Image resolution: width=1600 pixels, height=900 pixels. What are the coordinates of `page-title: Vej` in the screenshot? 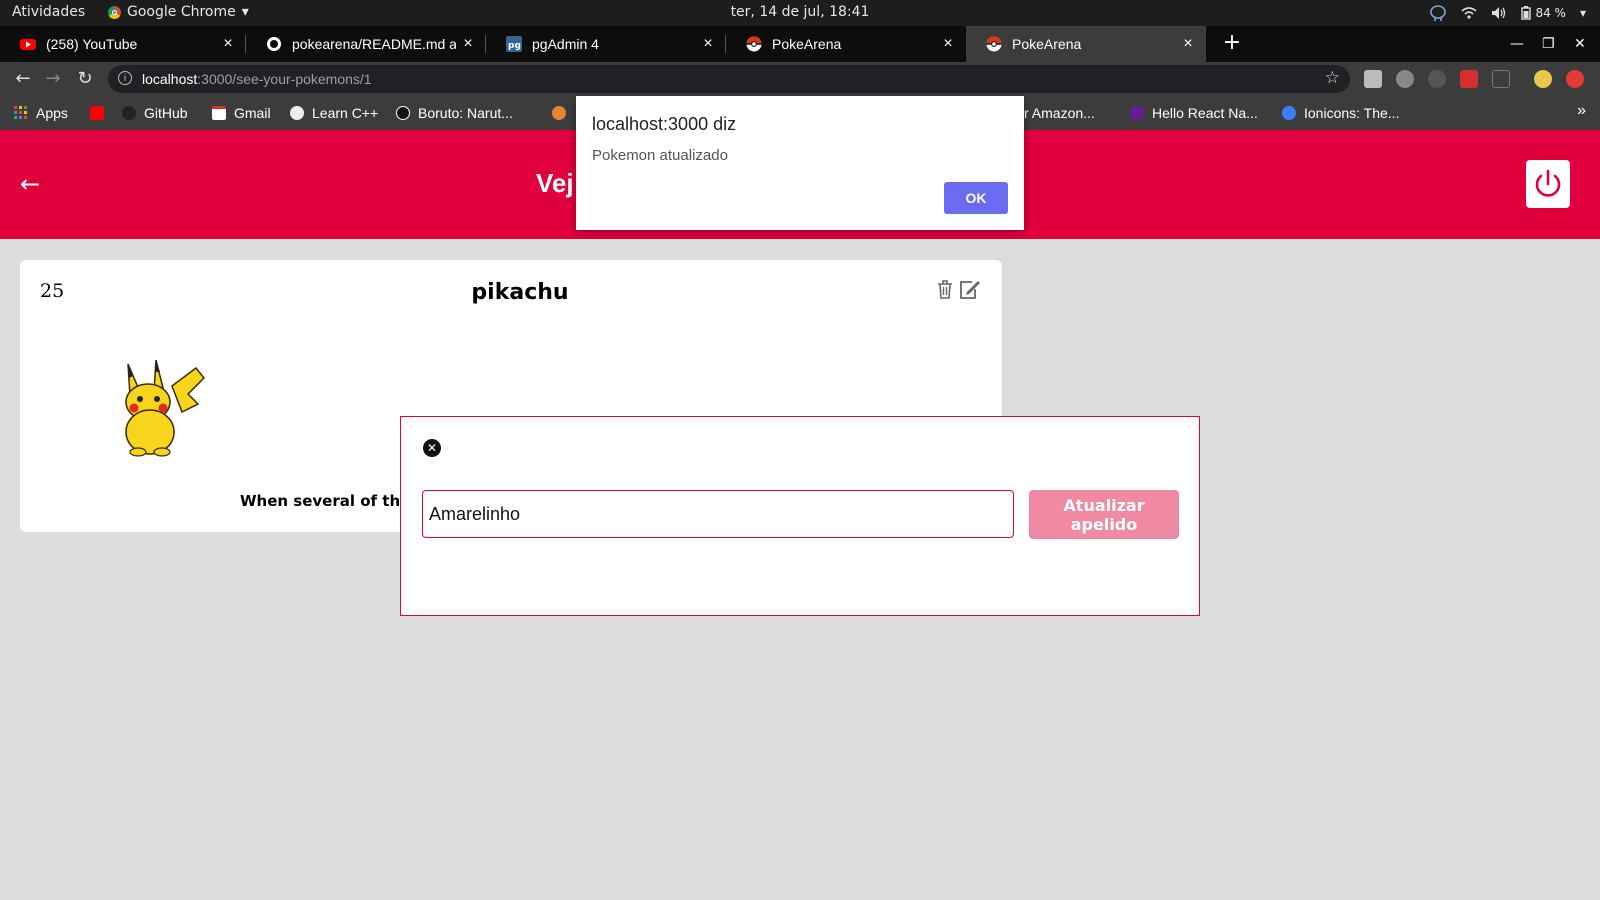 It's located at (555, 183).